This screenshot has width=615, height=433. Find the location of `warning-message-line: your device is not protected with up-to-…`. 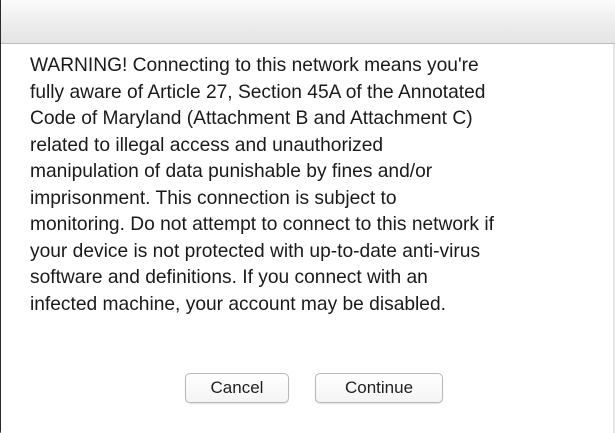

warning-message-line: your device is not protected with up-to-… is located at coordinates (255, 251).